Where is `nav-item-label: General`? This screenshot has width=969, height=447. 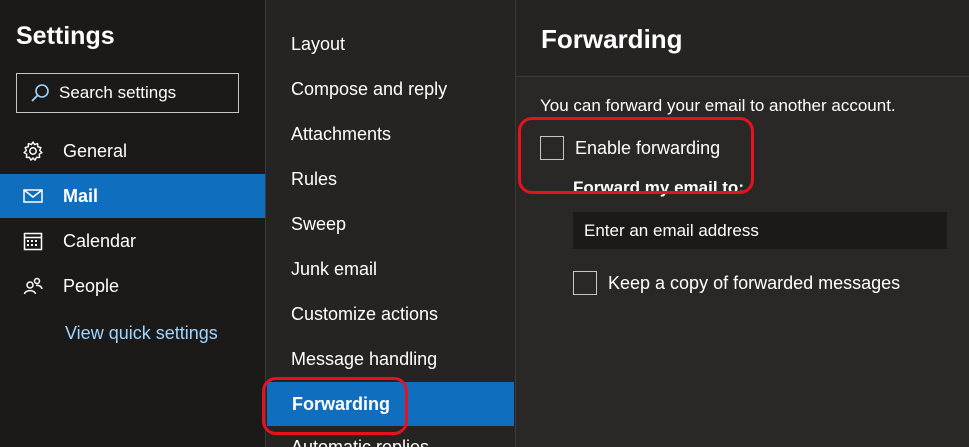 nav-item-label: General is located at coordinates (95, 150).